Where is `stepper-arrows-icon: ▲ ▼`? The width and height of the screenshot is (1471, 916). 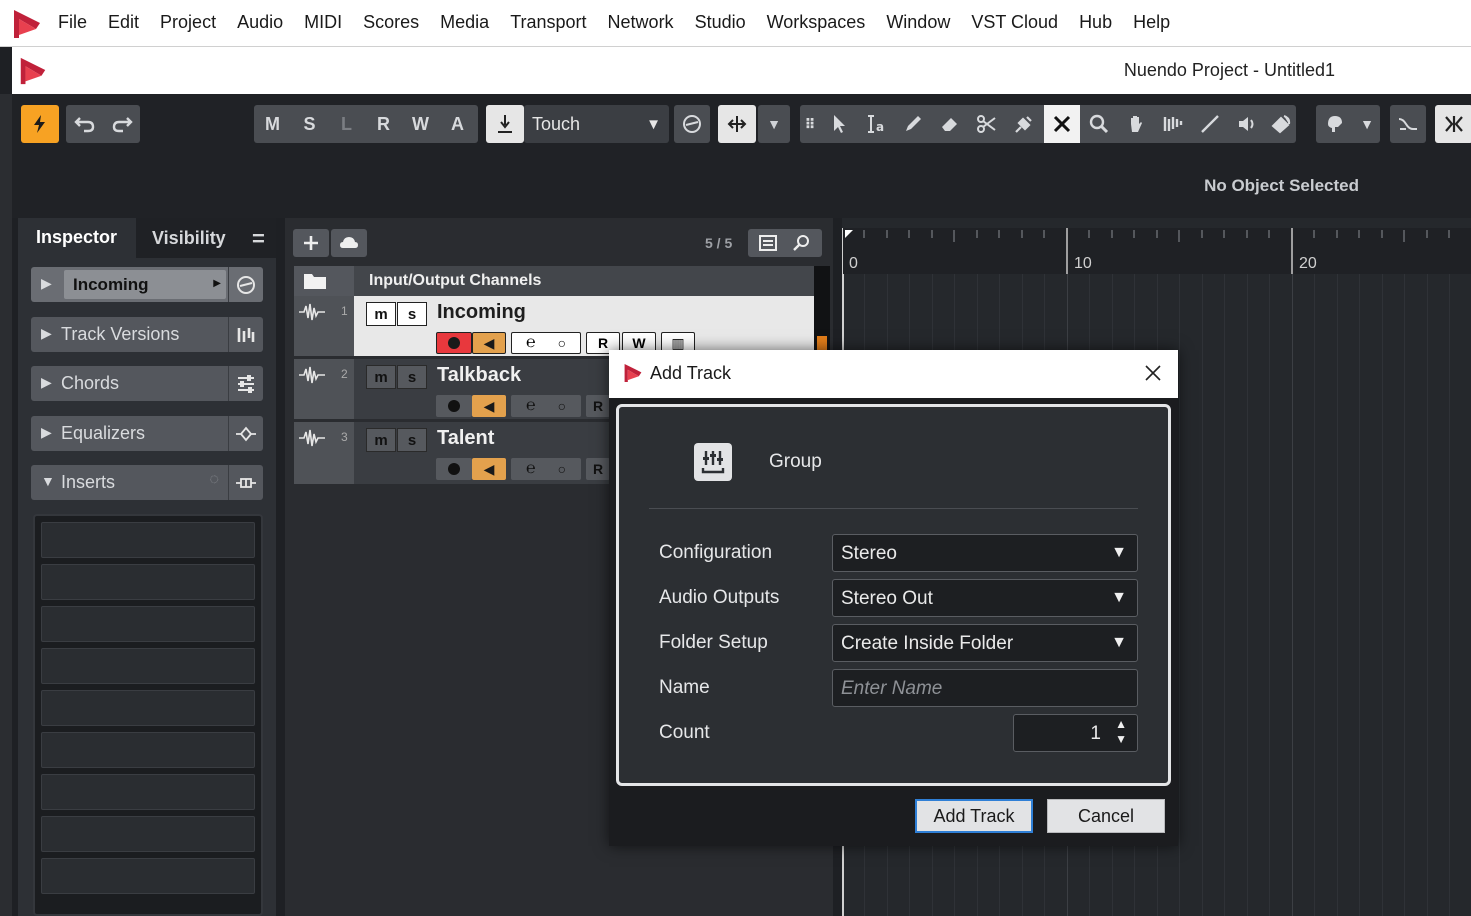
stepper-arrows-icon: ▲ ▼ is located at coordinates (1121, 732).